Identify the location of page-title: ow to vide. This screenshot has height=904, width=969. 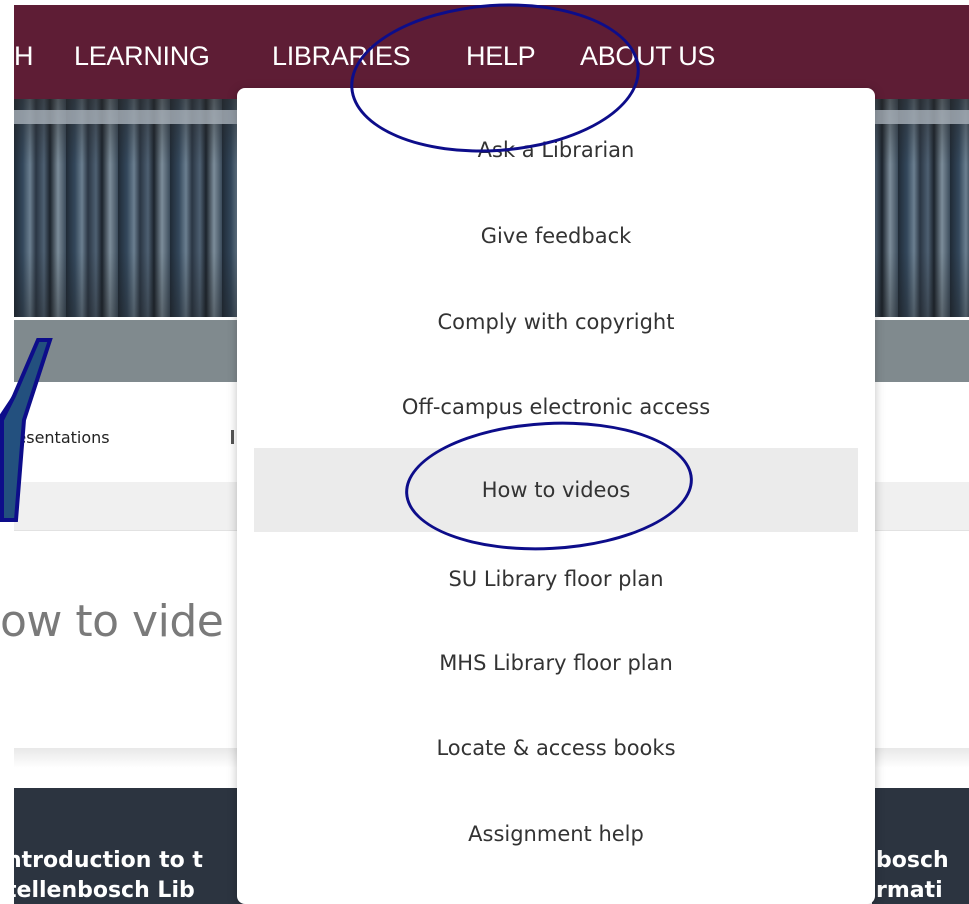
(112, 621).